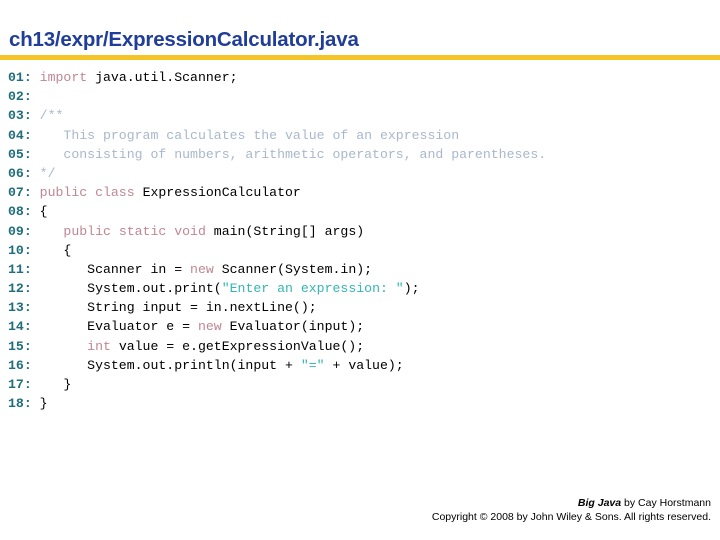 Image resolution: width=720 pixels, height=540 pixels. What do you see at coordinates (138, 231) in the screenshot?
I see `code-token-keyword: public static void` at bounding box center [138, 231].